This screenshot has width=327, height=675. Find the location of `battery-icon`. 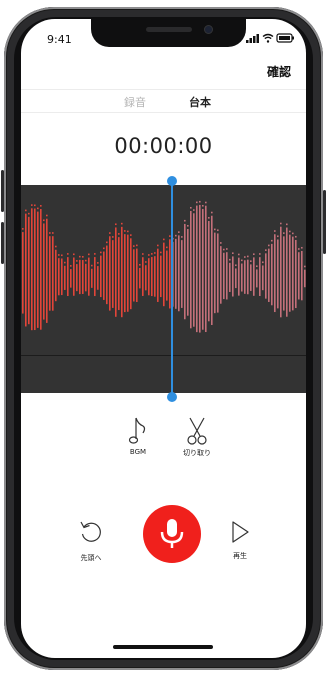

battery-icon is located at coordinates (285, 38).